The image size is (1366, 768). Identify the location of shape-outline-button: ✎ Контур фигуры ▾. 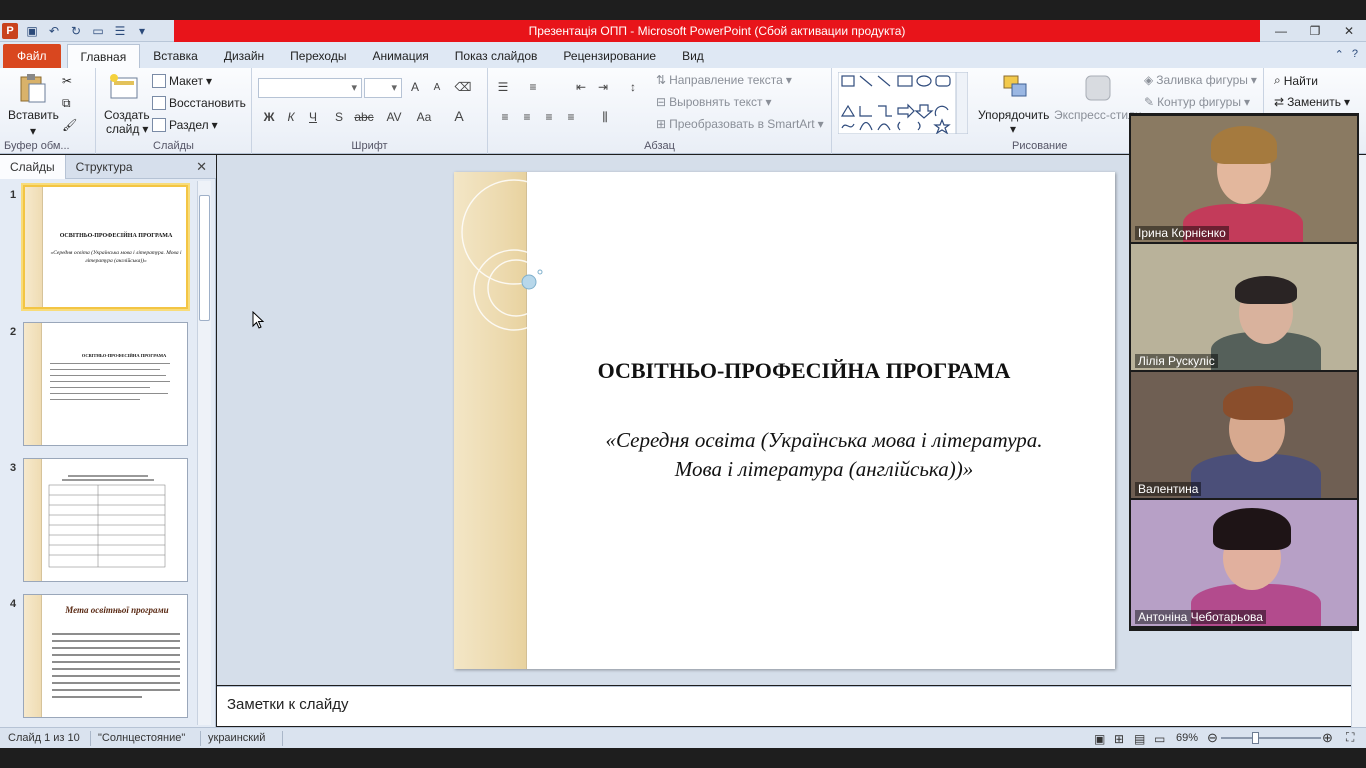
(1197, 102).